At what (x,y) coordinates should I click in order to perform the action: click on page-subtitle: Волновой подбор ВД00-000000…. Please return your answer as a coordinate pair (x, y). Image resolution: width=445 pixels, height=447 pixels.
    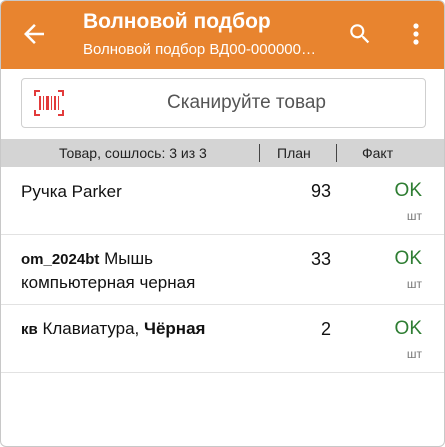
    Looking at the image, I should click on (199, 49).